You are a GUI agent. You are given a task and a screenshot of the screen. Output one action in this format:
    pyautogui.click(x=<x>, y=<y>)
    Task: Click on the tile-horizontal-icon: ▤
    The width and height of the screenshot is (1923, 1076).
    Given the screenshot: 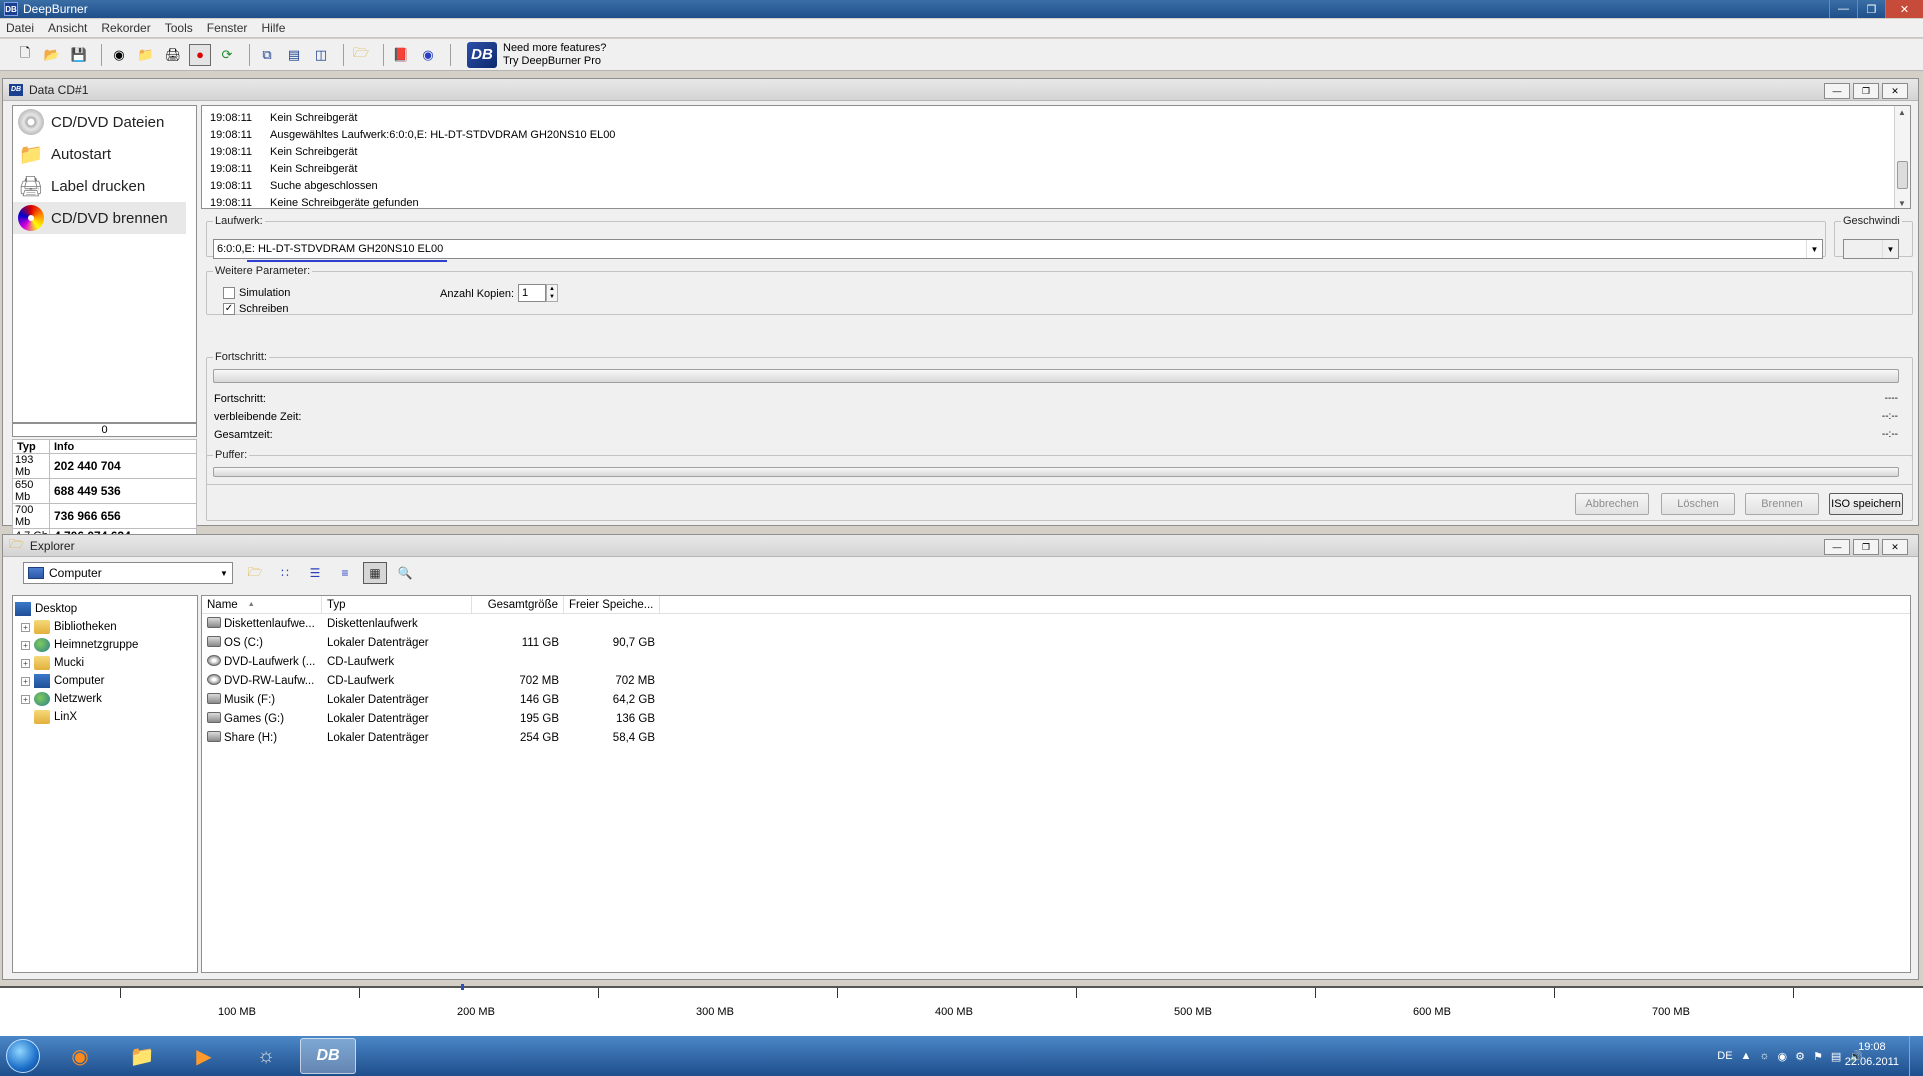 What is the action you would take?
    pyautogui.click(x=294, y=55)
    